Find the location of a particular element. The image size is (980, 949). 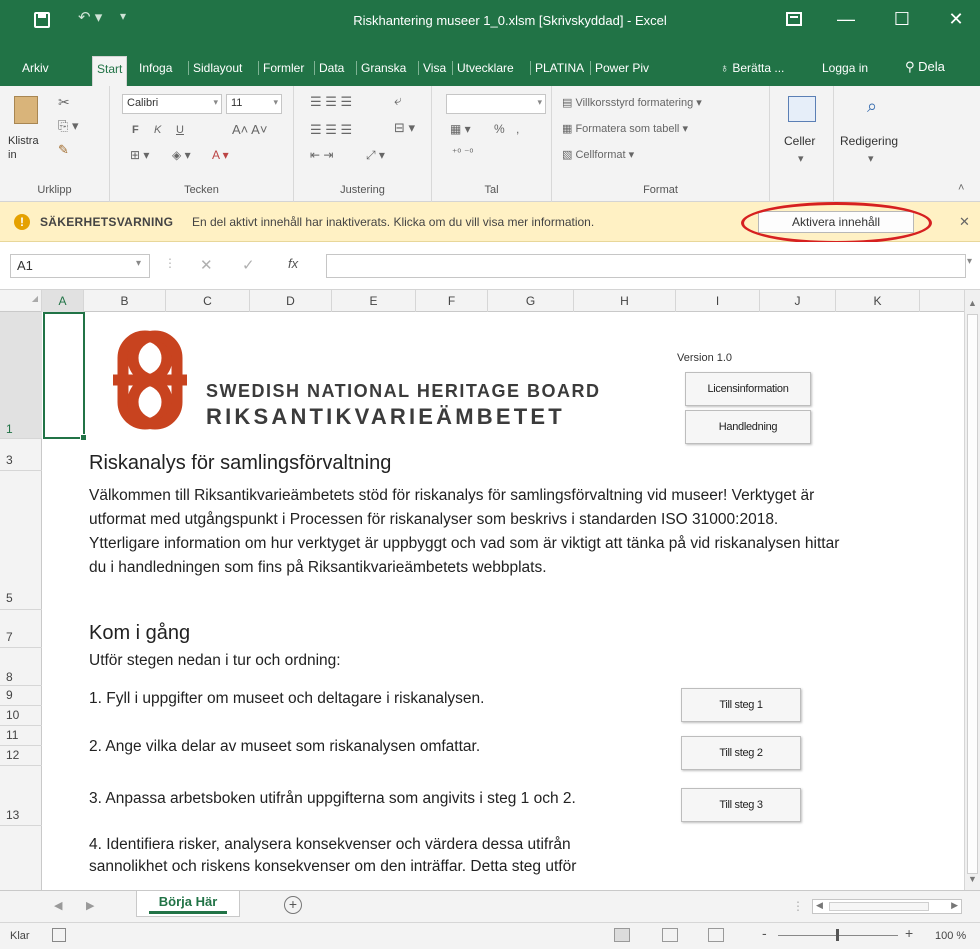

orientation-icon: ⤢ ▾ is located at coordinates (375, 155).